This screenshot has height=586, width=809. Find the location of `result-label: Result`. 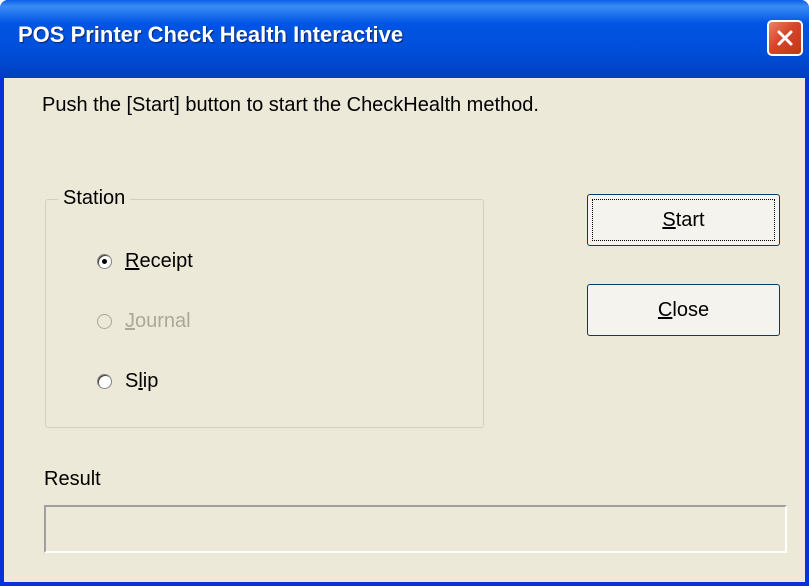

result-label: Result is located at coordinates (72, 479).